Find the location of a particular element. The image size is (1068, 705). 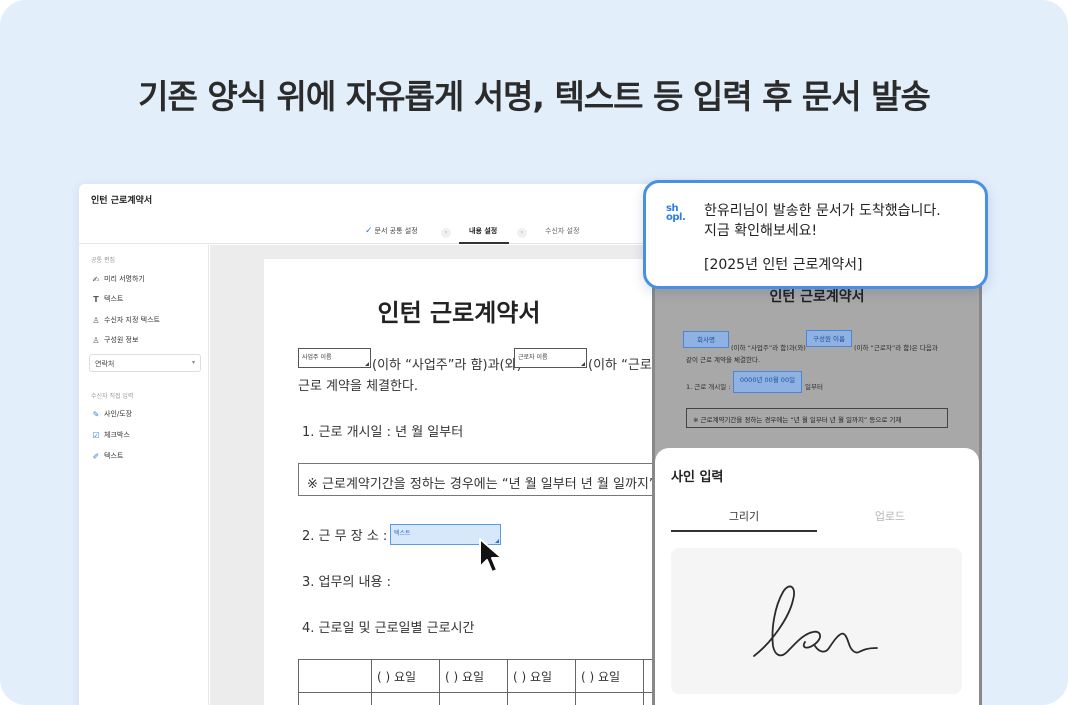

step-label: 문서 공통 설정 is located at coordinates (396, 231).